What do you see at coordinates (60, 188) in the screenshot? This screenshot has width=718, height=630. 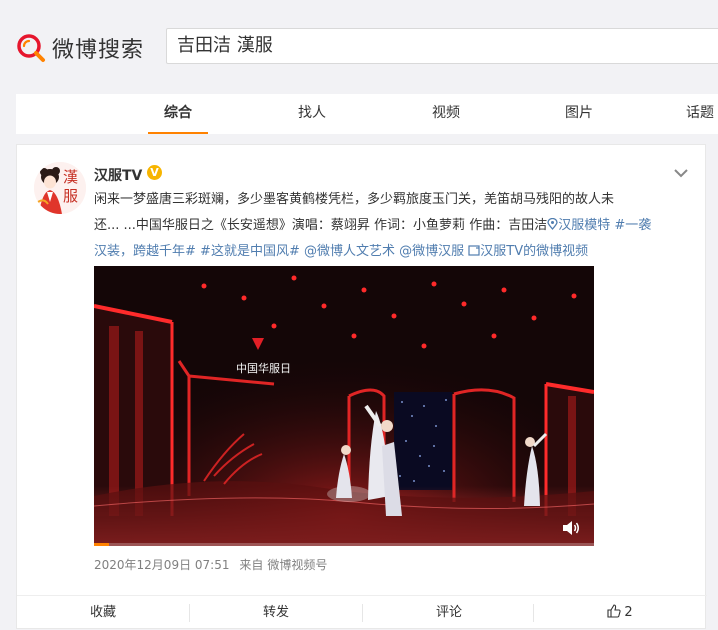 I see `avatar: 漢服` at bounding box center [60, 188].